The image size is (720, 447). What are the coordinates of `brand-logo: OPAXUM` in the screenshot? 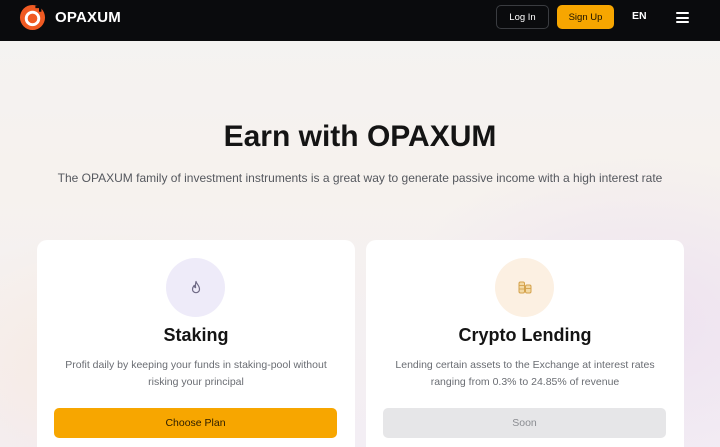 It's located at (70, 17).